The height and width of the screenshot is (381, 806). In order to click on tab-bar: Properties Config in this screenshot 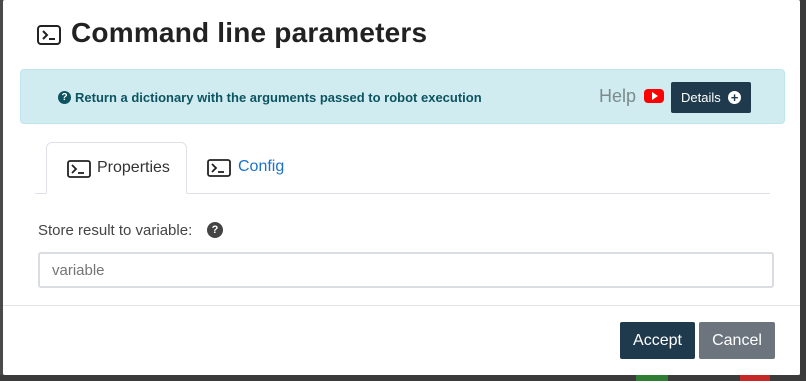, I will do `click(402, 168)`.